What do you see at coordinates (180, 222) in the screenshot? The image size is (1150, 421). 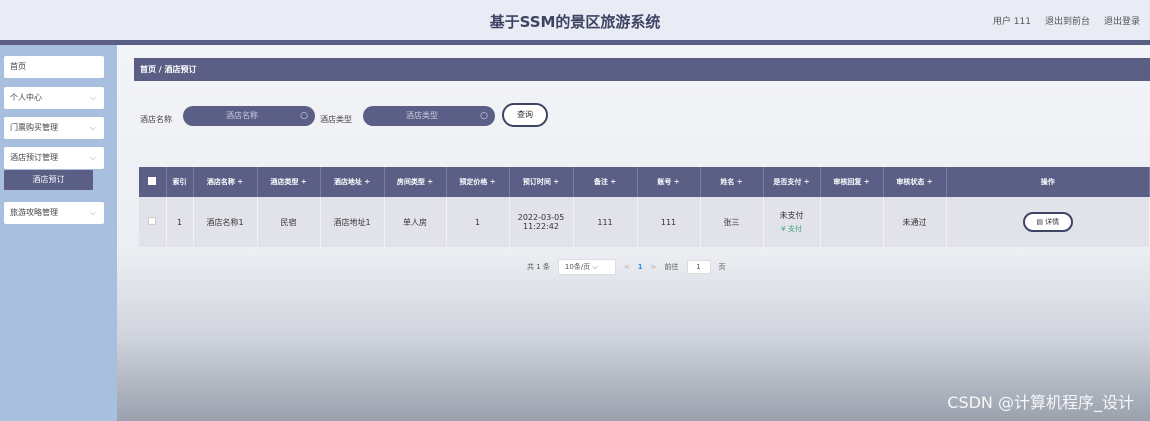 I see `cell-index: 1` at bounding box center [180, 222].